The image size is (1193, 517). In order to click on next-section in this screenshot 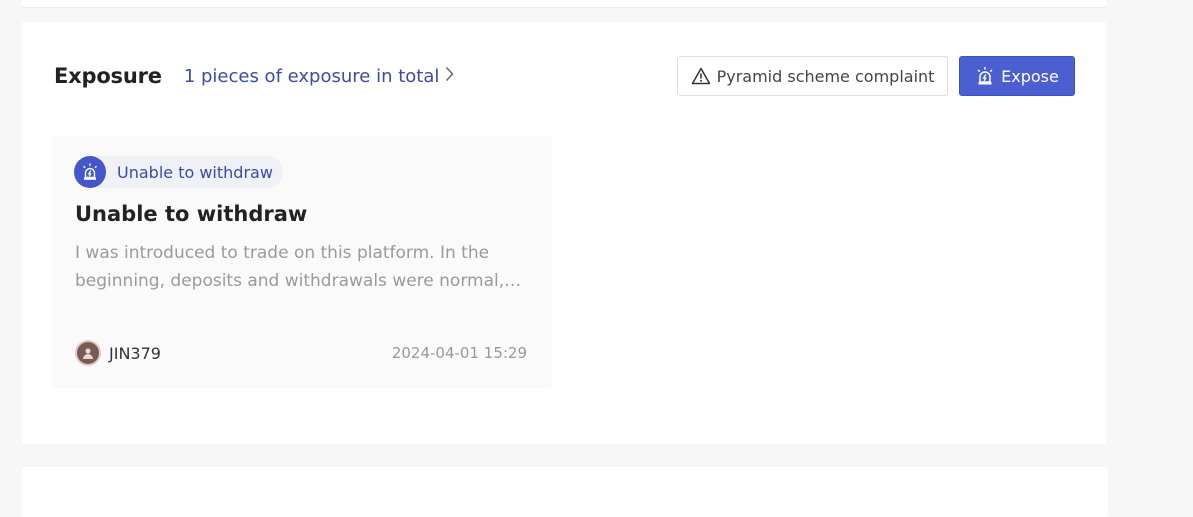, I will do `click(565, 492)`.